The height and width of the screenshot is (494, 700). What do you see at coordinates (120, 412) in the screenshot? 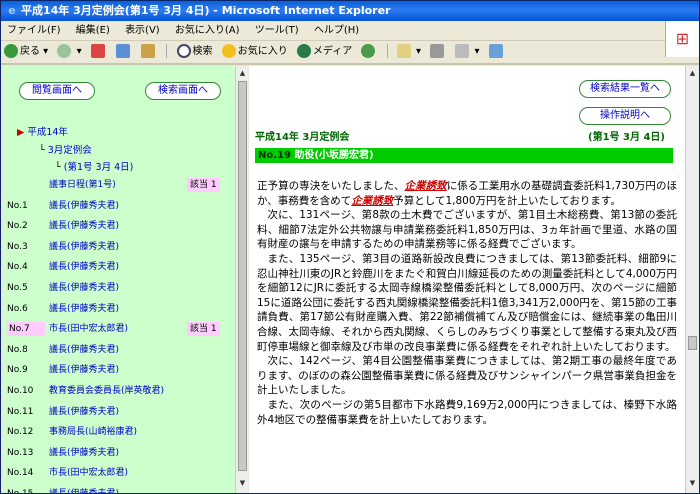
I see `list-item: No.11 議長(伊藤秀夫君)` at bounding box center [120, 412].